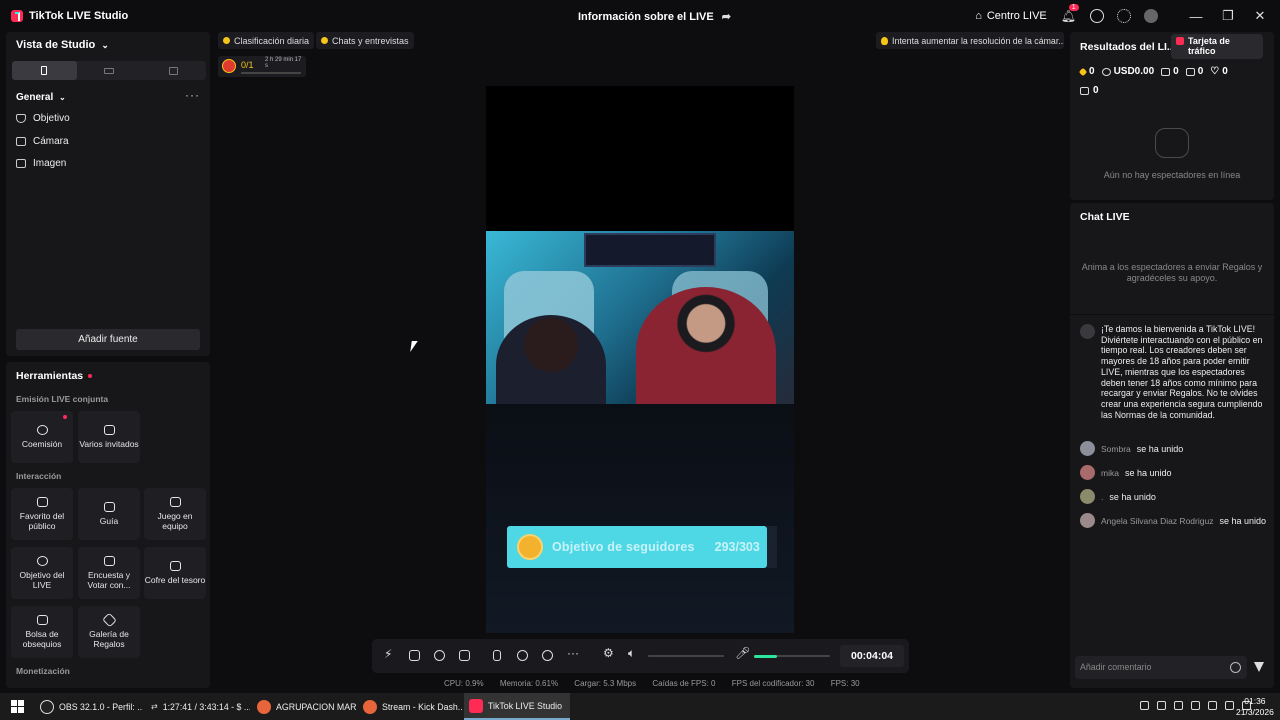 Image resolution: width=1280 pixels, height=720 pixels. I want to click on comment-input: Añadir comentario, so click(1161, 667).